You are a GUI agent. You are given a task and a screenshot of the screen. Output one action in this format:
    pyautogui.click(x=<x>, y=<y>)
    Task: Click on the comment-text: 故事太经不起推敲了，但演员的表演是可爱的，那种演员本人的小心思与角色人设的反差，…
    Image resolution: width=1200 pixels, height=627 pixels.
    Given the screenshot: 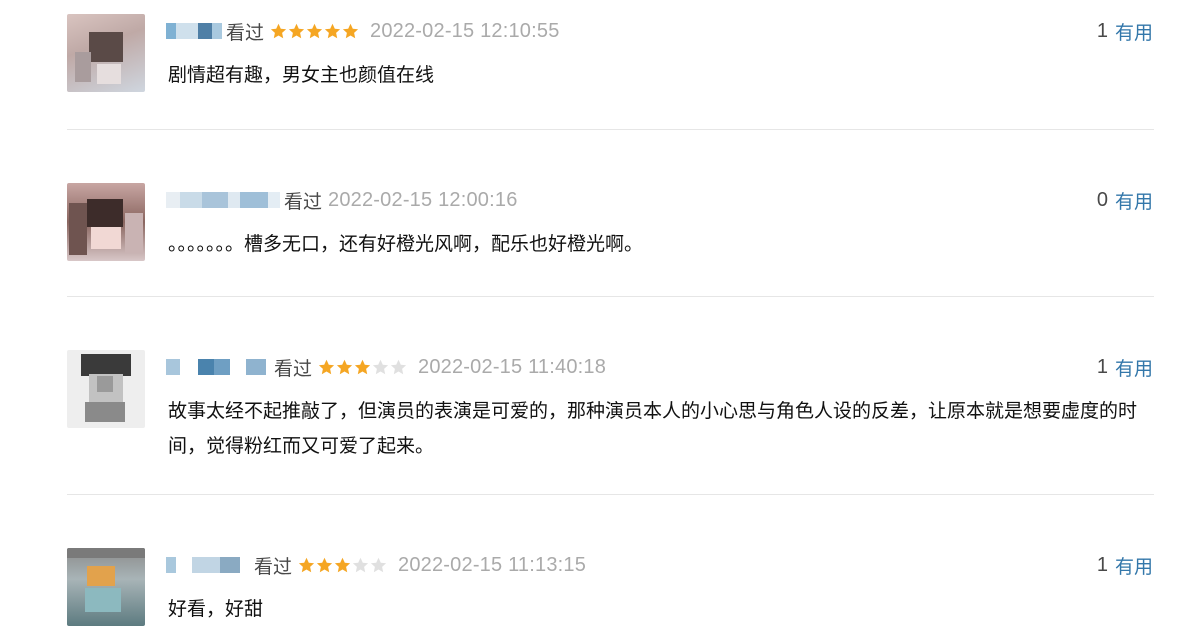 What is the action you would take?
    pyautogui.click(x=653, y=428)
    